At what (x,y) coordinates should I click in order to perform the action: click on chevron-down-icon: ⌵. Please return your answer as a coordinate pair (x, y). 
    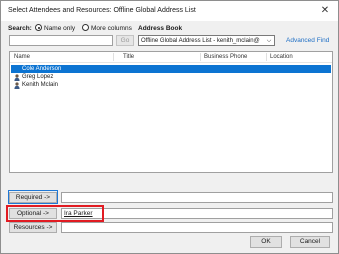
    Looking at the image, I should click on (269, 41).